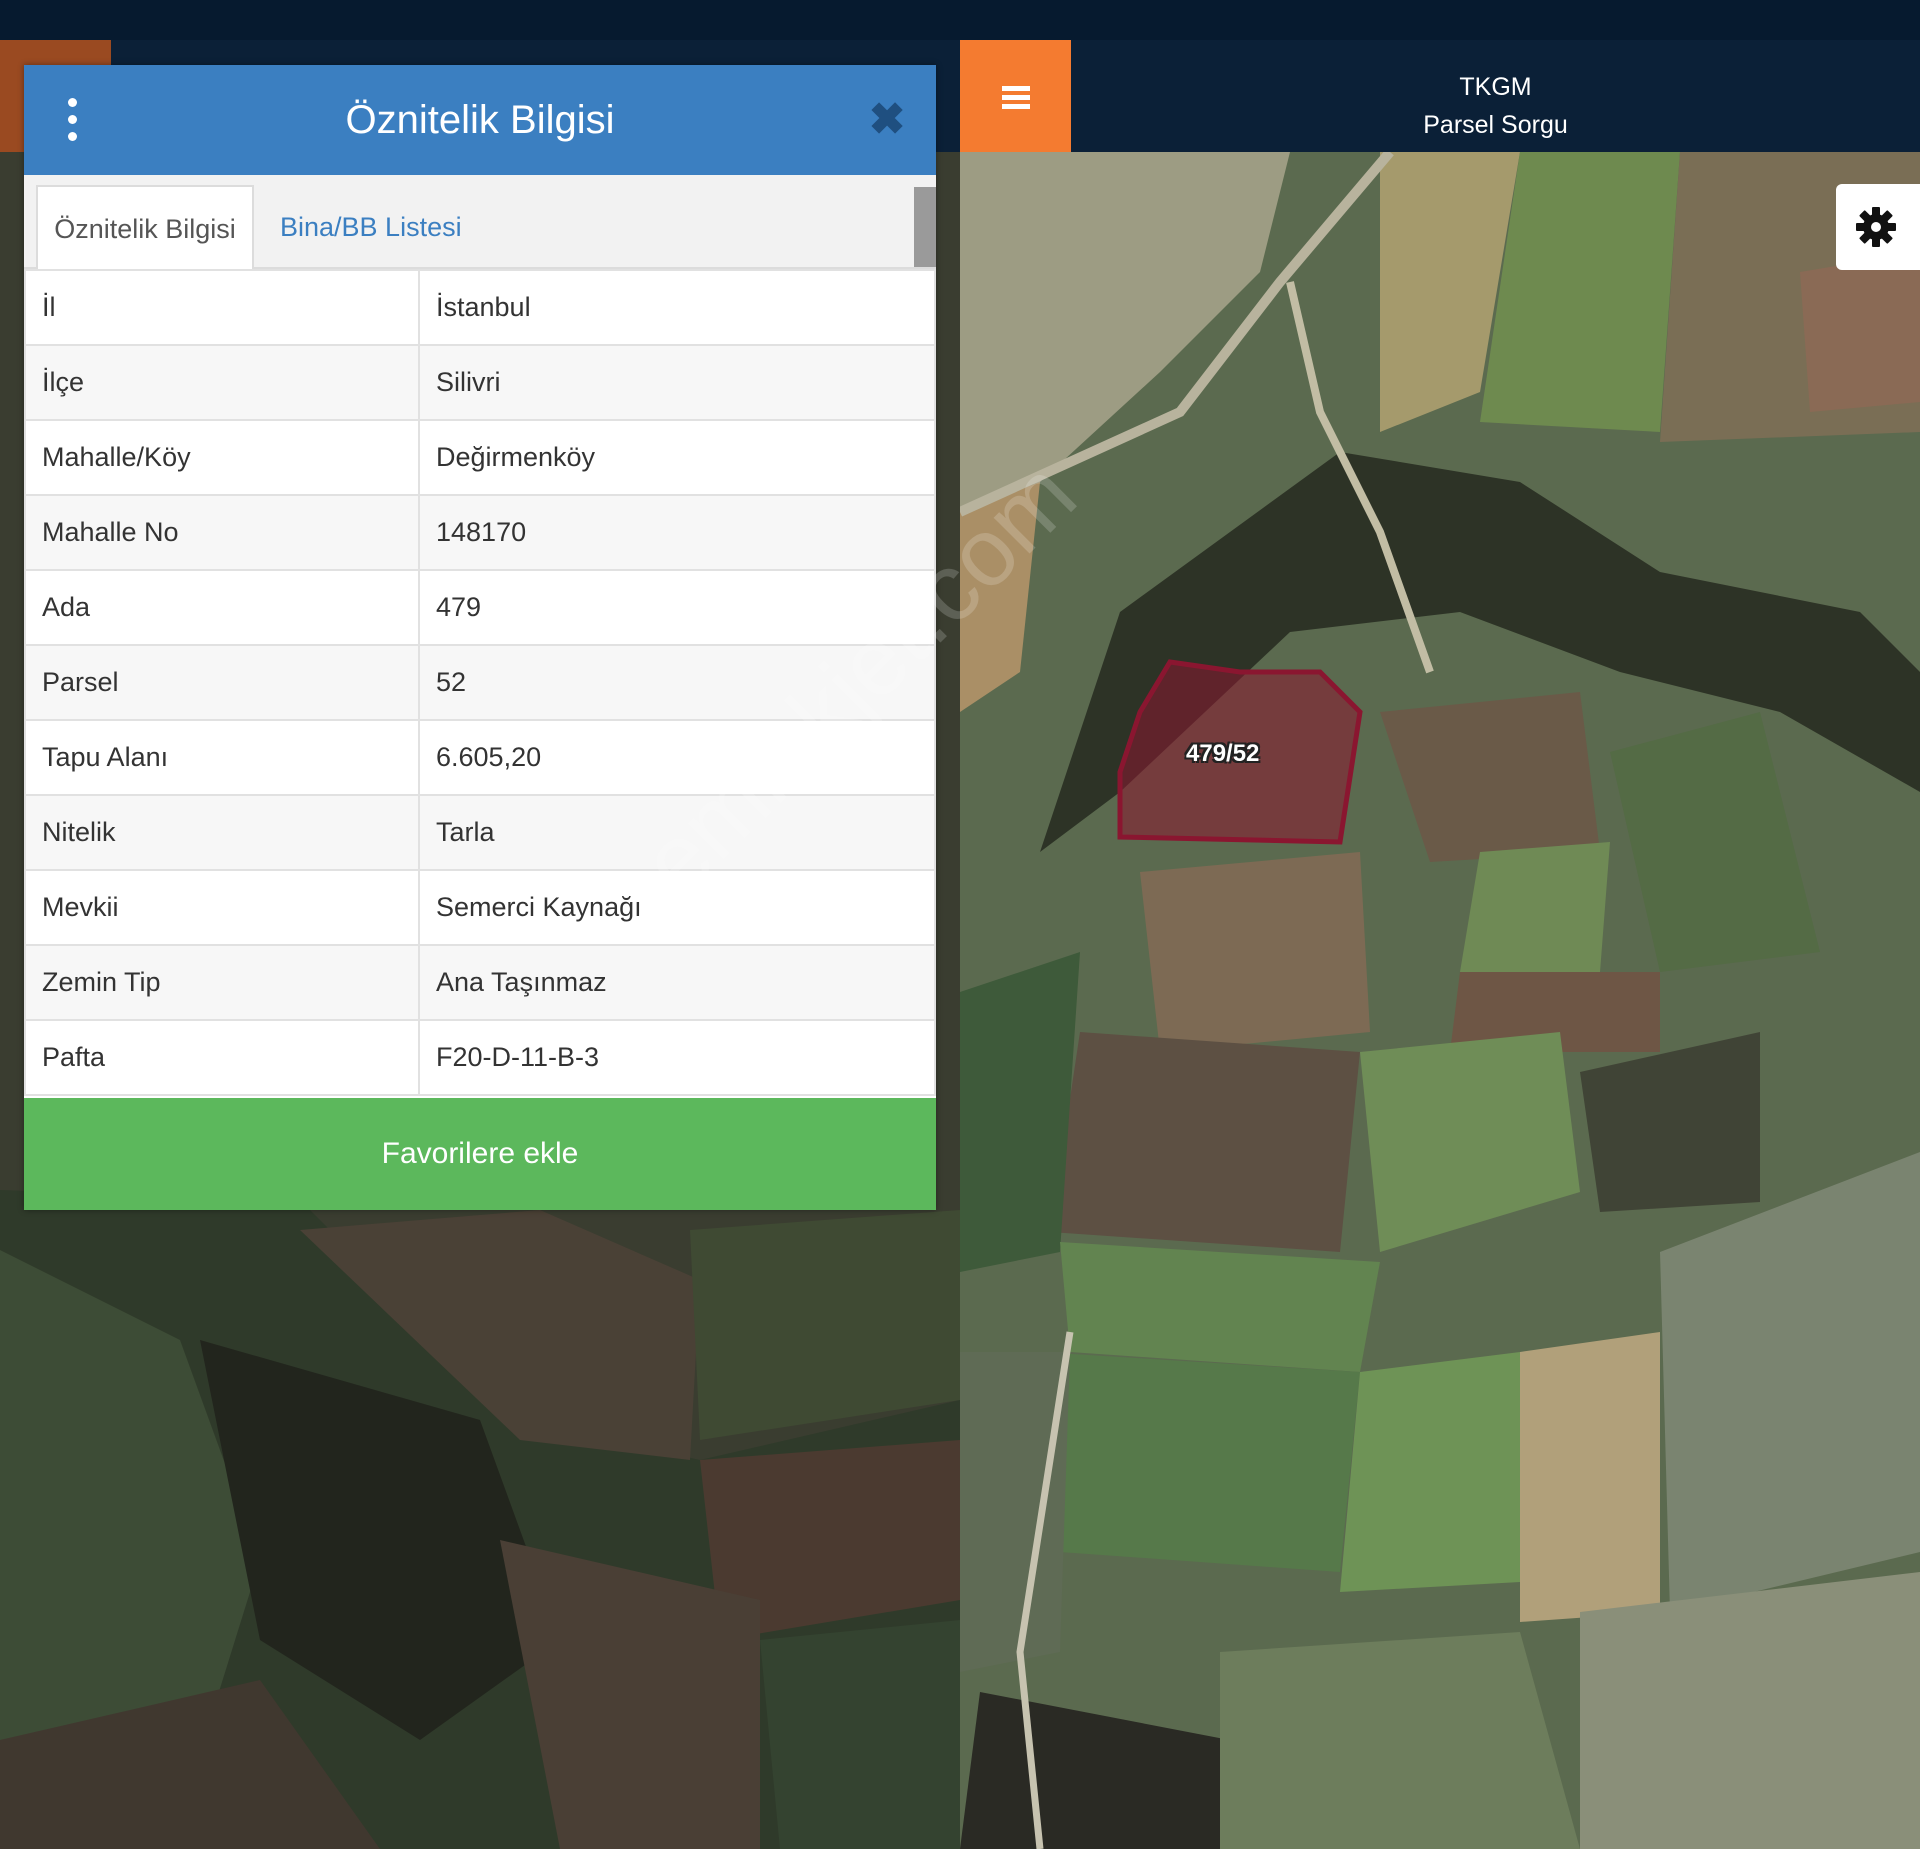 Image resolution: width=1920 pixels, height=1849 pixels. What do you see at coordinates (677, 1057) in the screenshot?
I see `row-value: F20-D-11-B-3` at bounding box center [677, 1057].